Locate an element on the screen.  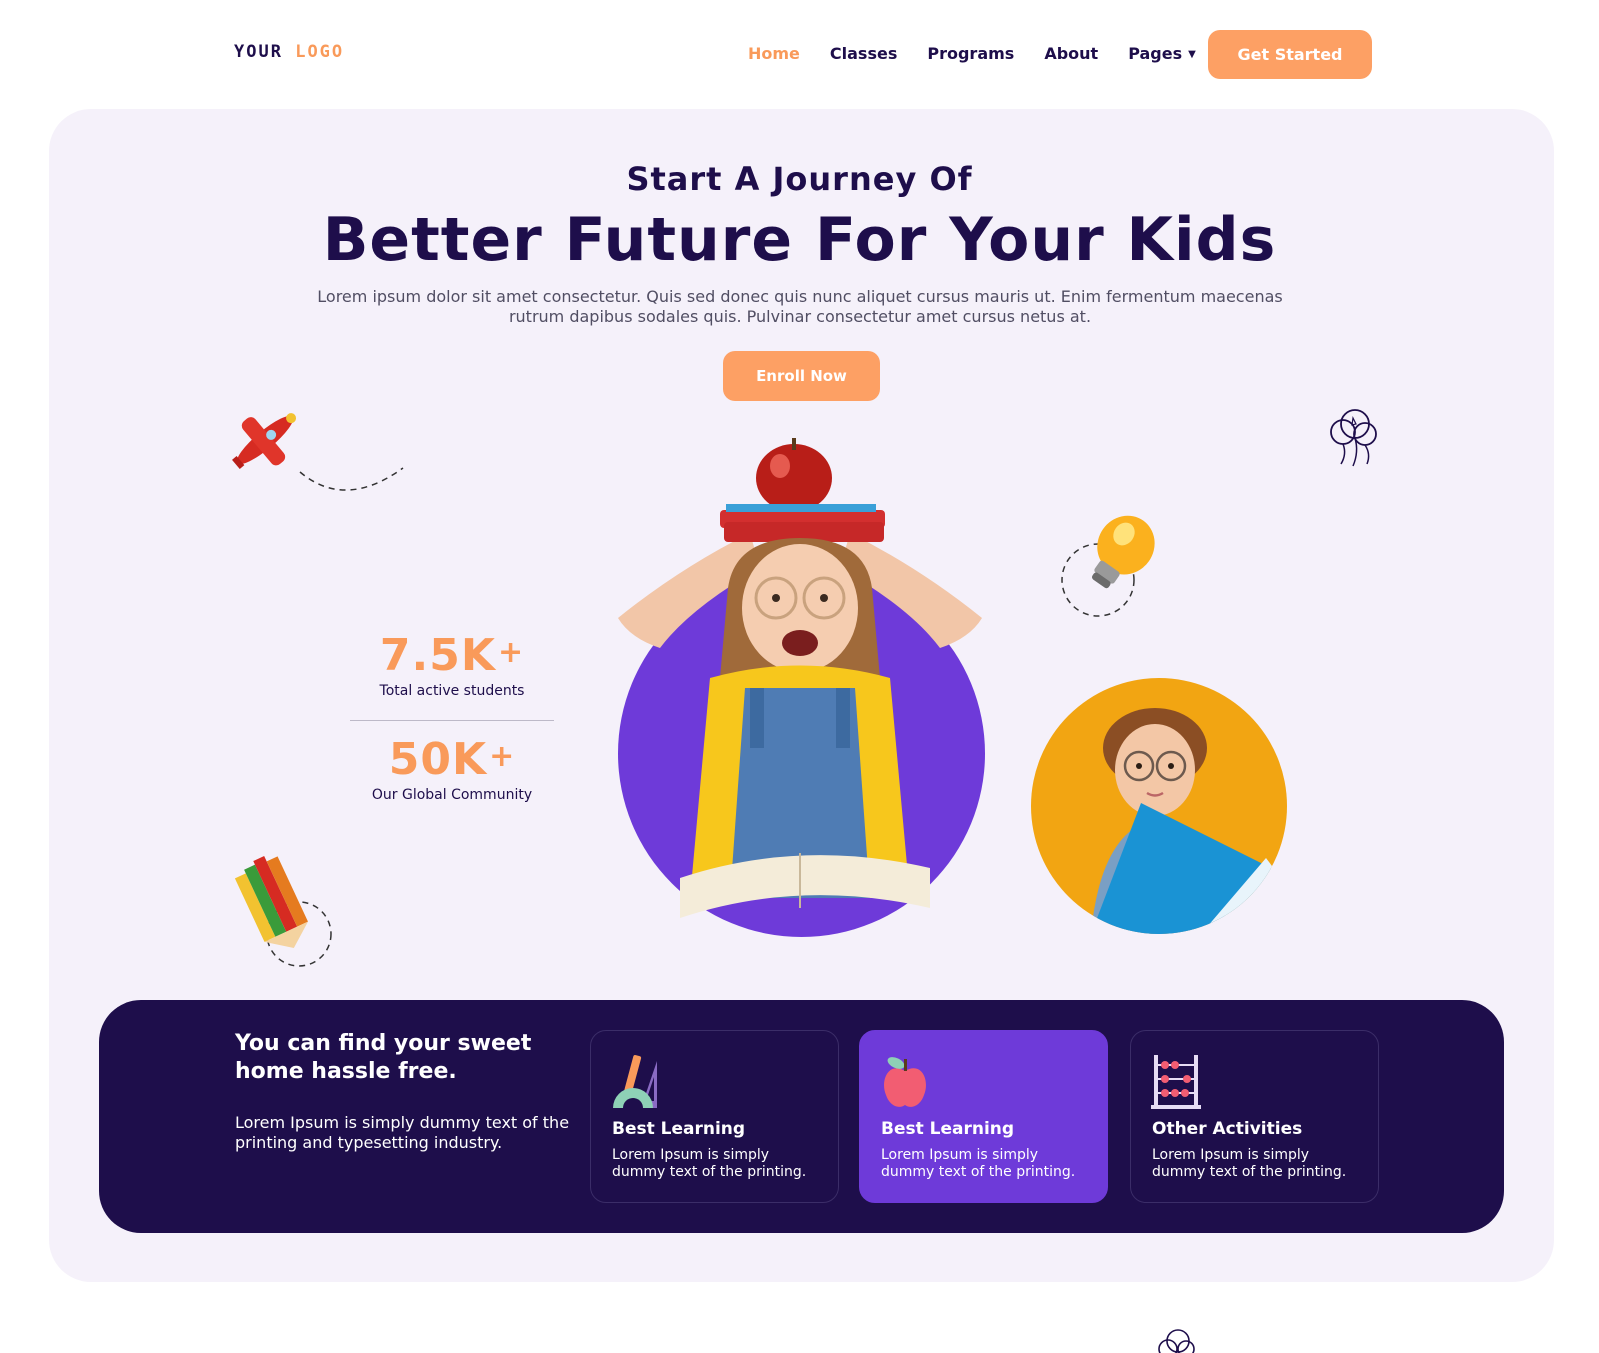
hero-headline: Better Future For Your Kids is located at coordinates (799, 240).